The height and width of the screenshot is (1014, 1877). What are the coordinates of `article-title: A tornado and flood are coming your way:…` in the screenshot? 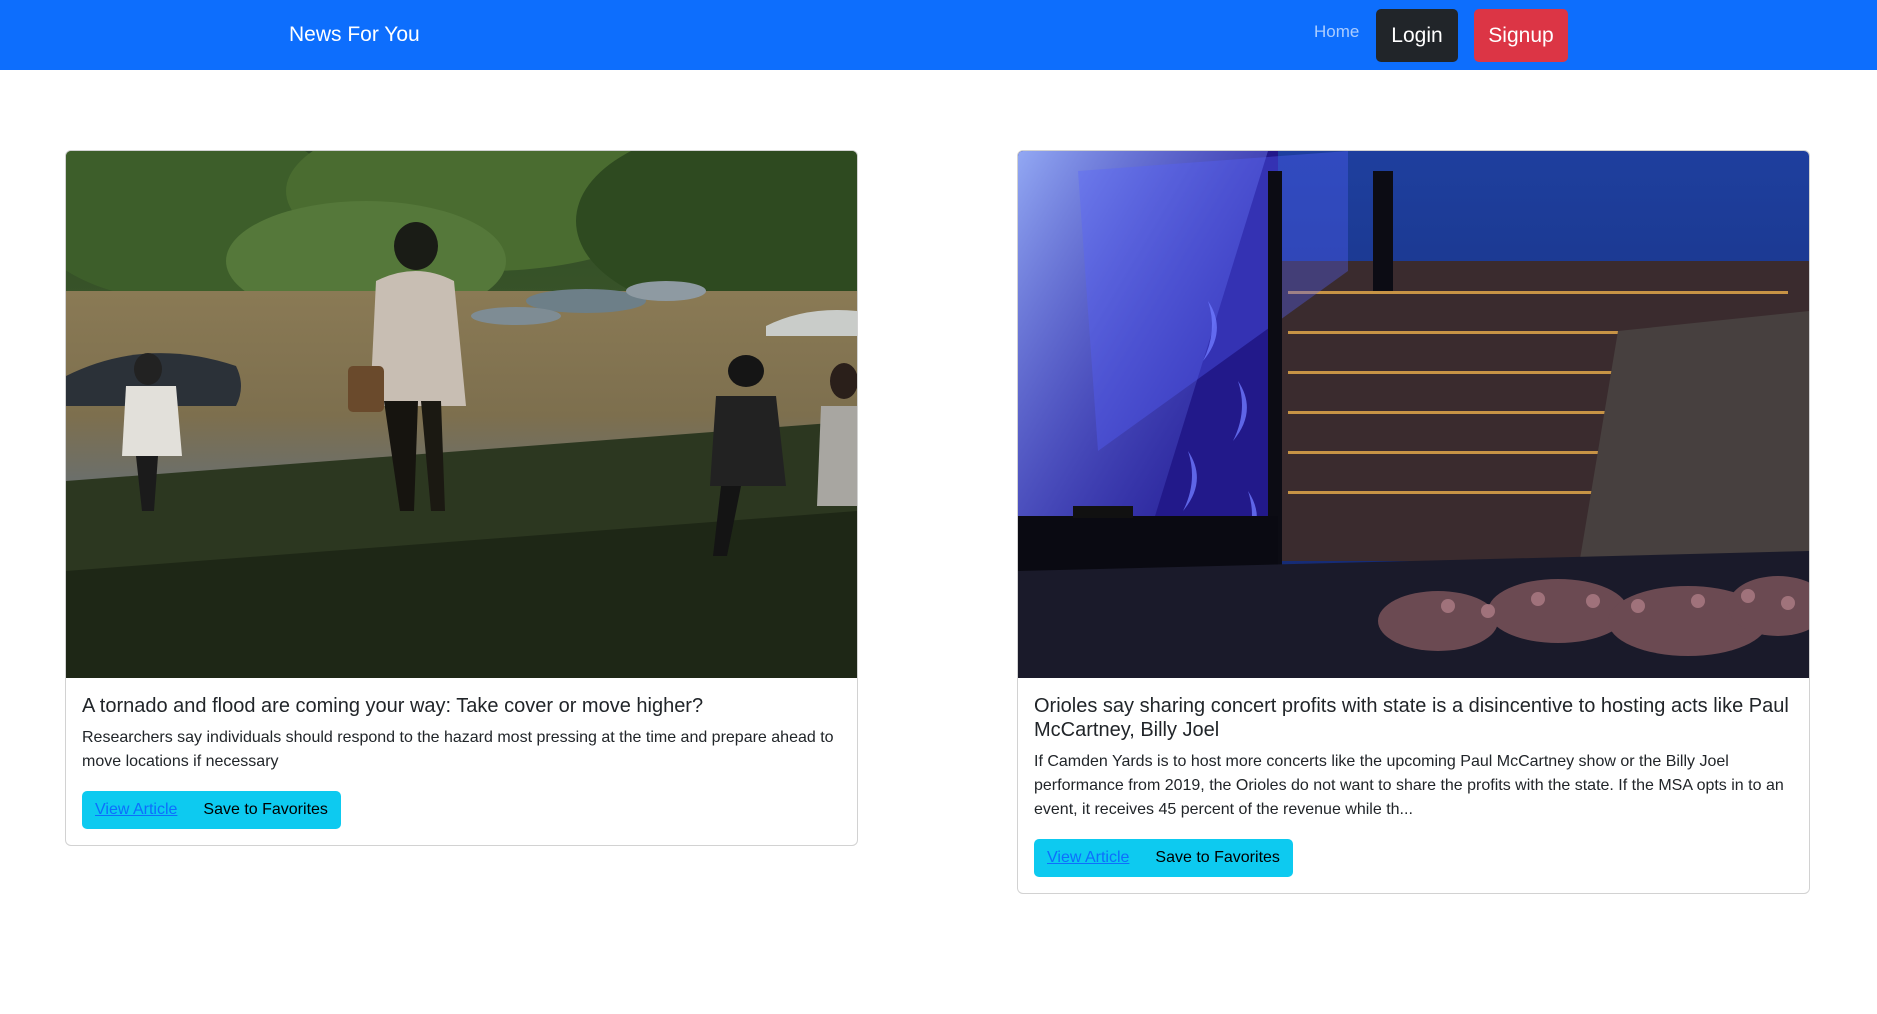 It's located at (393, 706).